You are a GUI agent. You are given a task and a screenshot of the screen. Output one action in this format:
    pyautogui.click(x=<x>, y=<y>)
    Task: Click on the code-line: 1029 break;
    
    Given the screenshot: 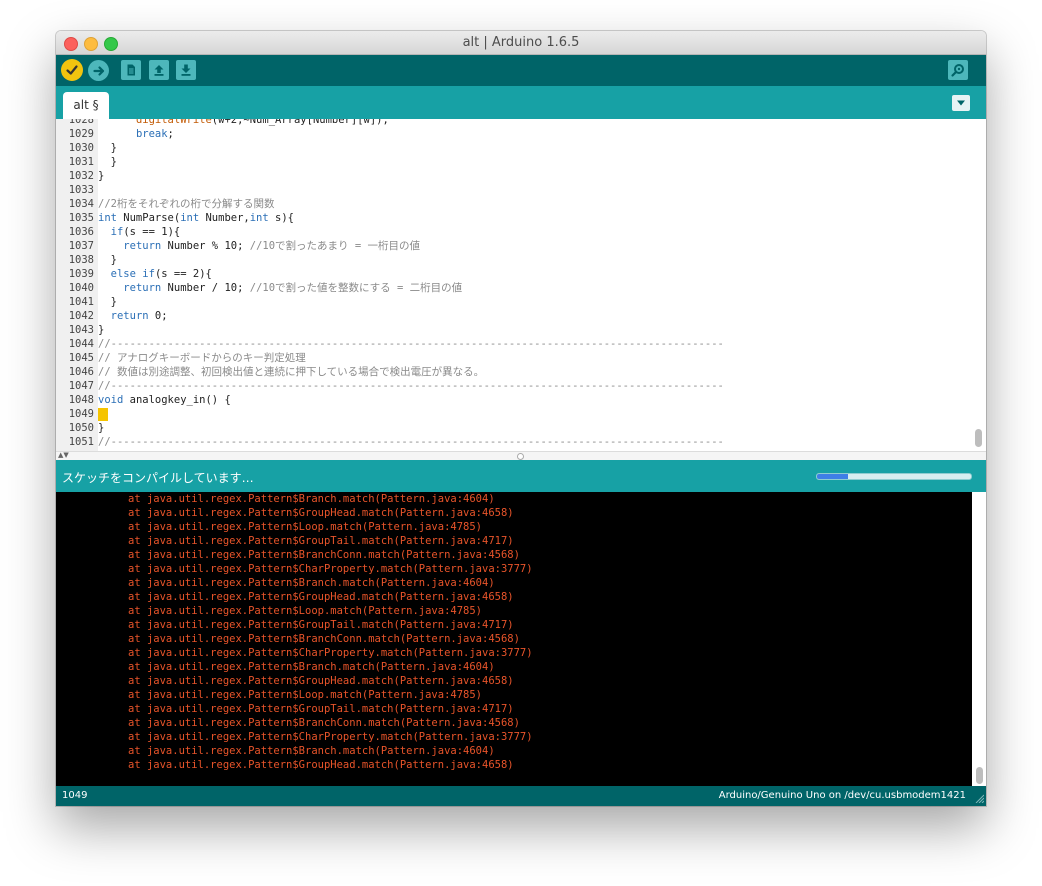 What is the action you would take?
    pyautogui.click(x=514, y=134)
    